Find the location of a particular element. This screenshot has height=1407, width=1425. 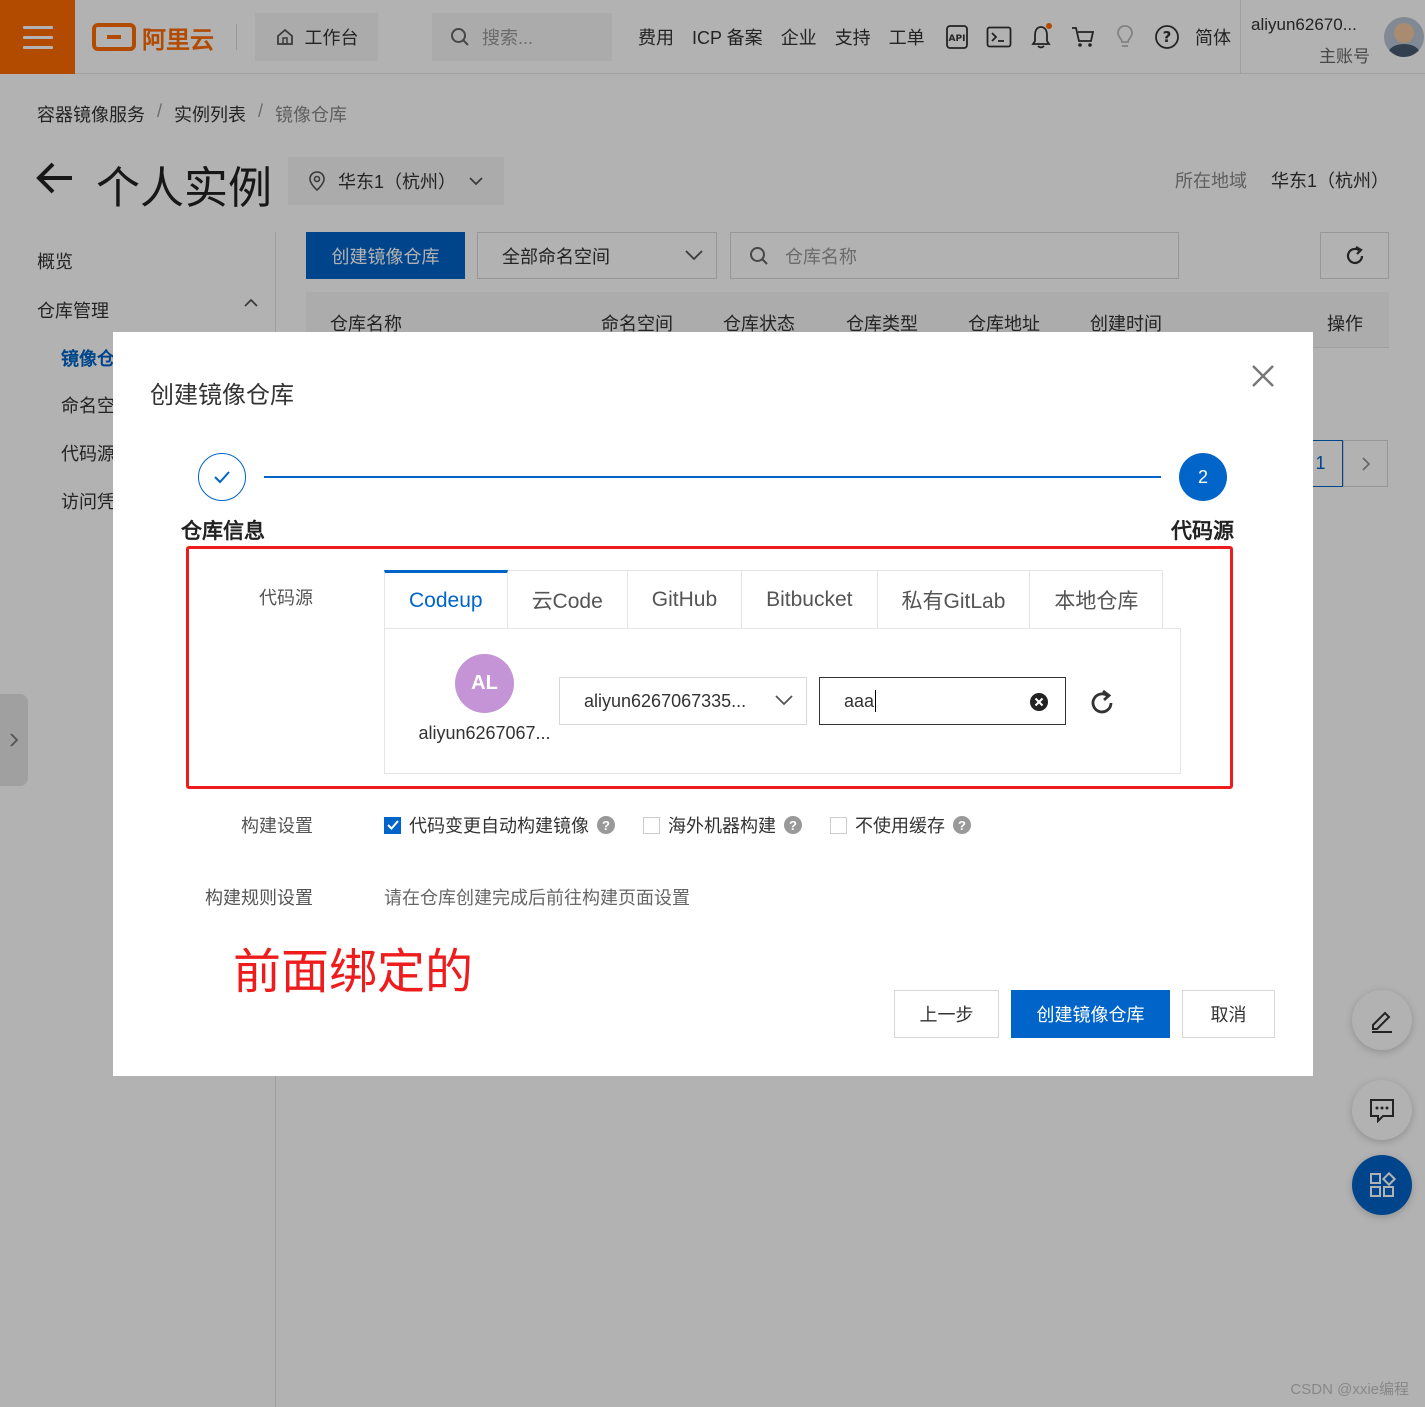

build-settings-label: 构建设置 is located at coordinates (277, 826).